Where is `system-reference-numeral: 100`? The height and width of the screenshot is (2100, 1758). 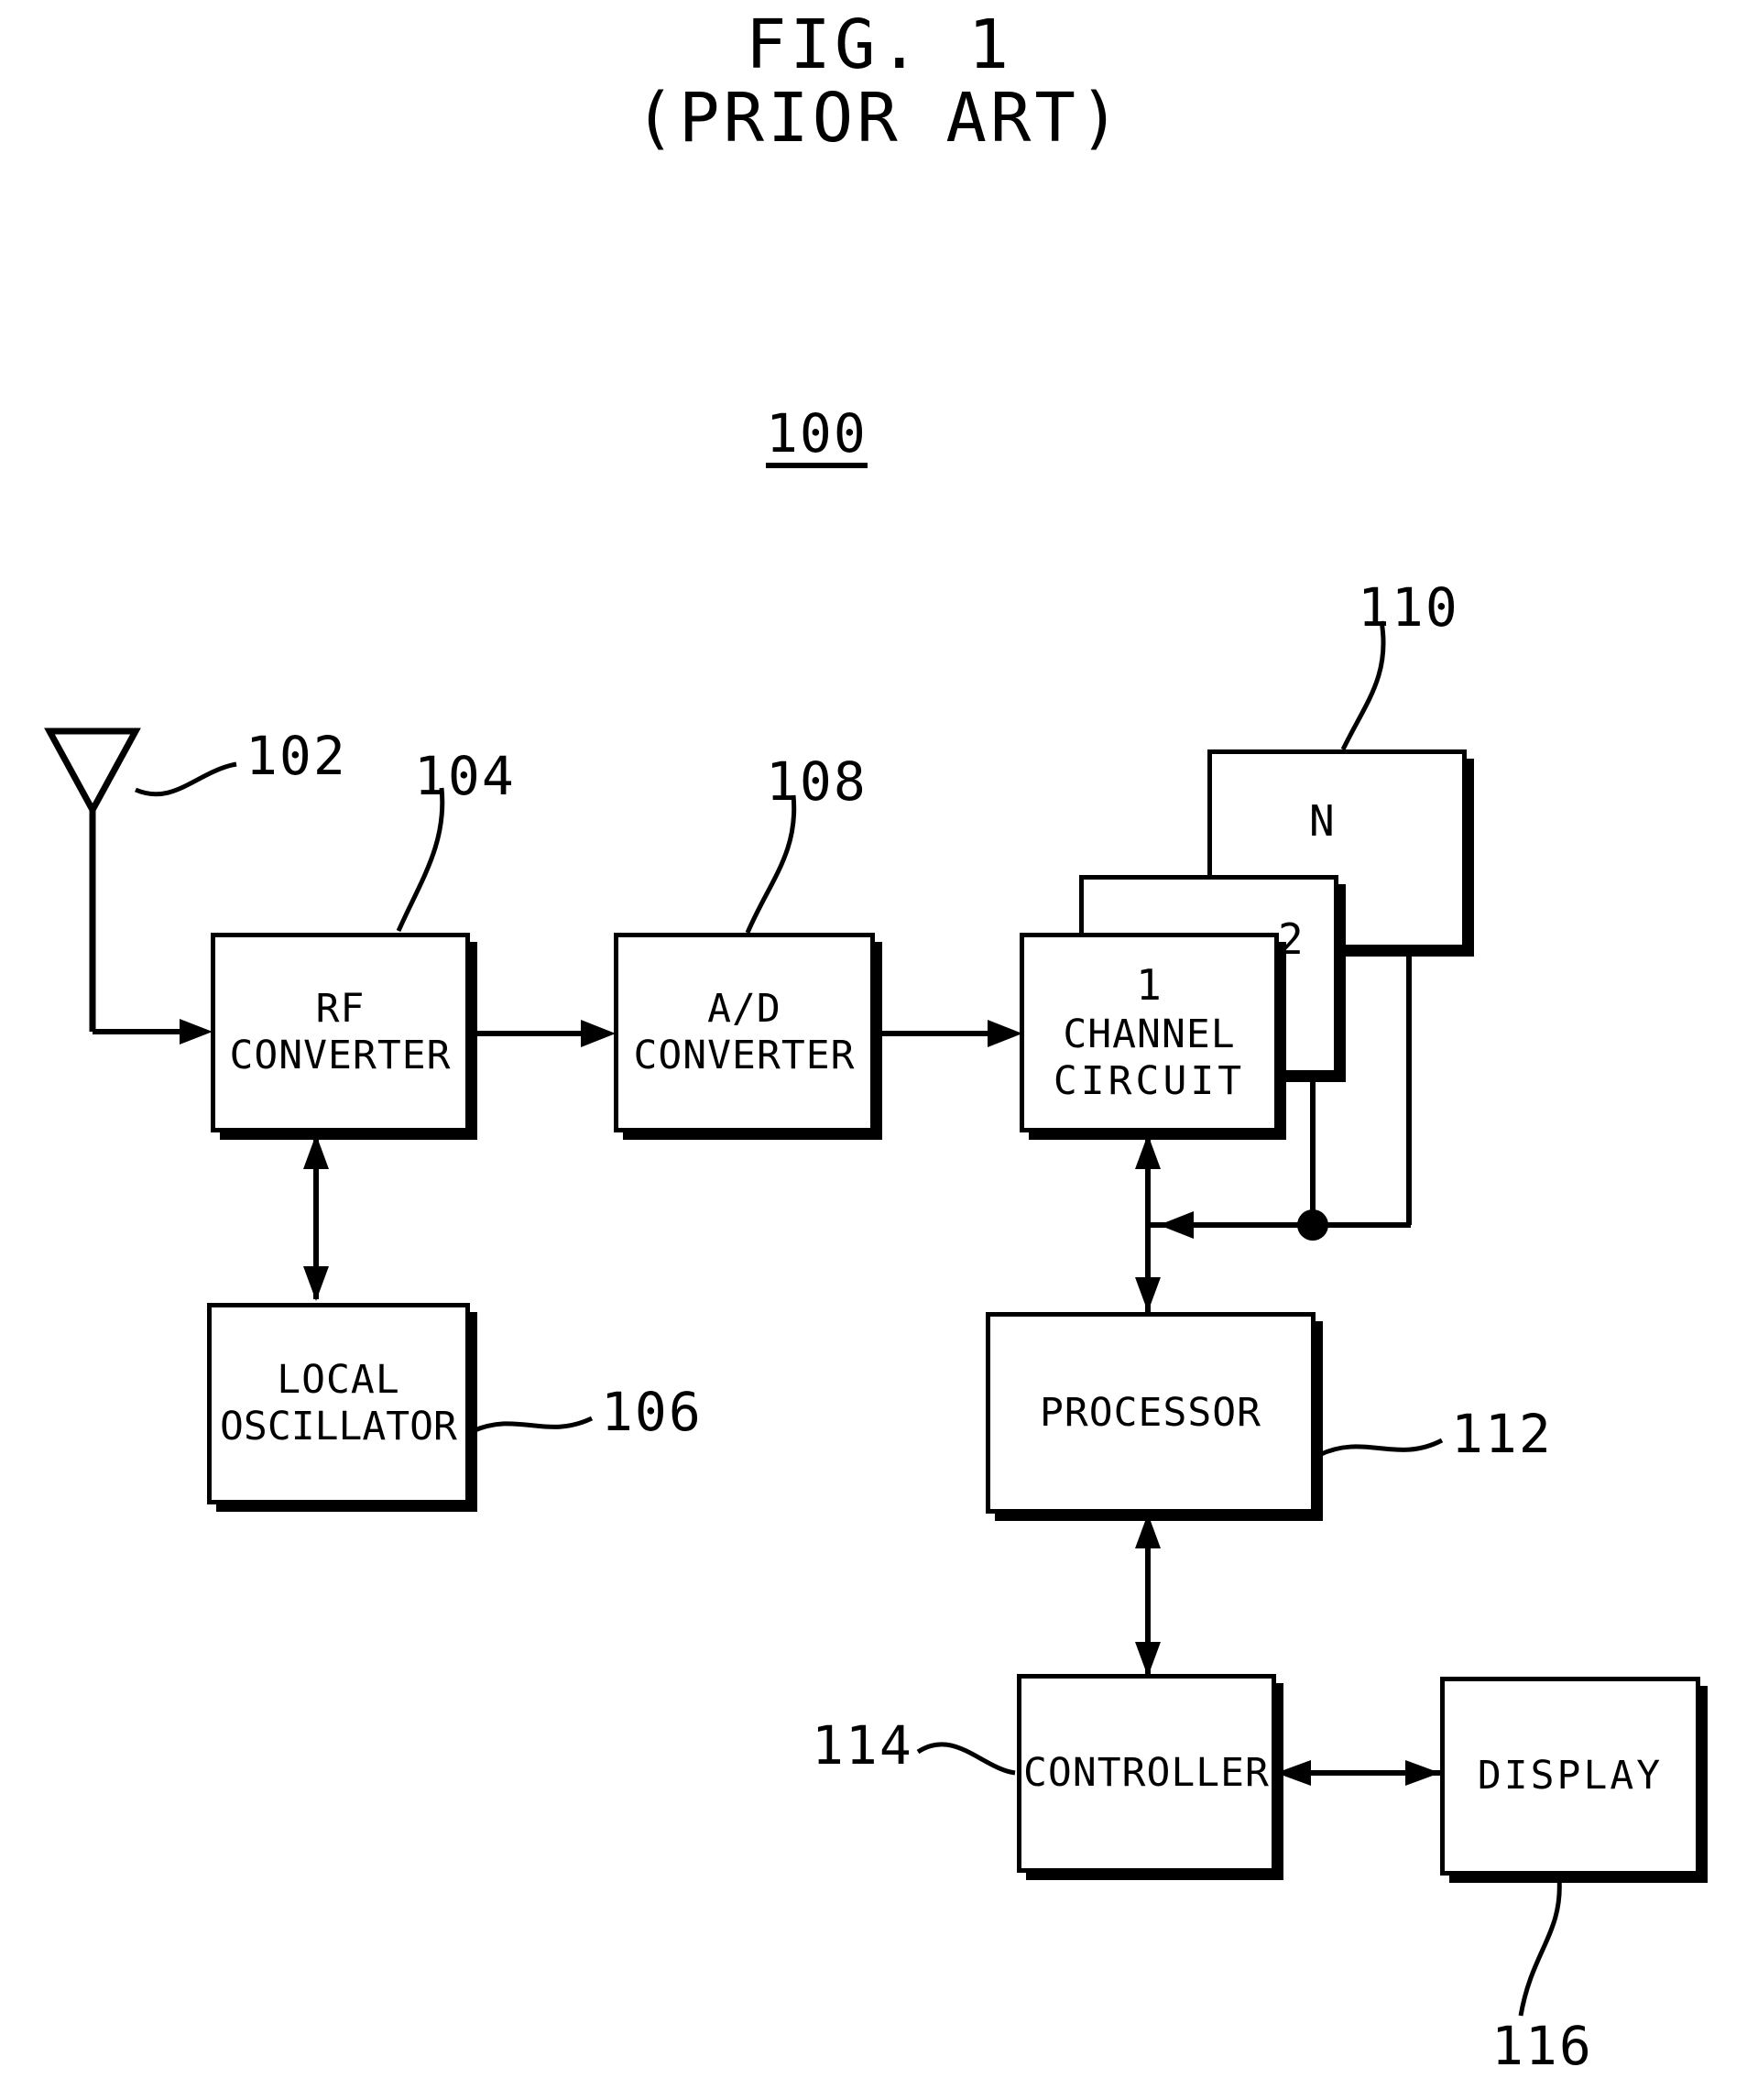
system-reference-numeral: 100 is located at coordinates (817, 437).